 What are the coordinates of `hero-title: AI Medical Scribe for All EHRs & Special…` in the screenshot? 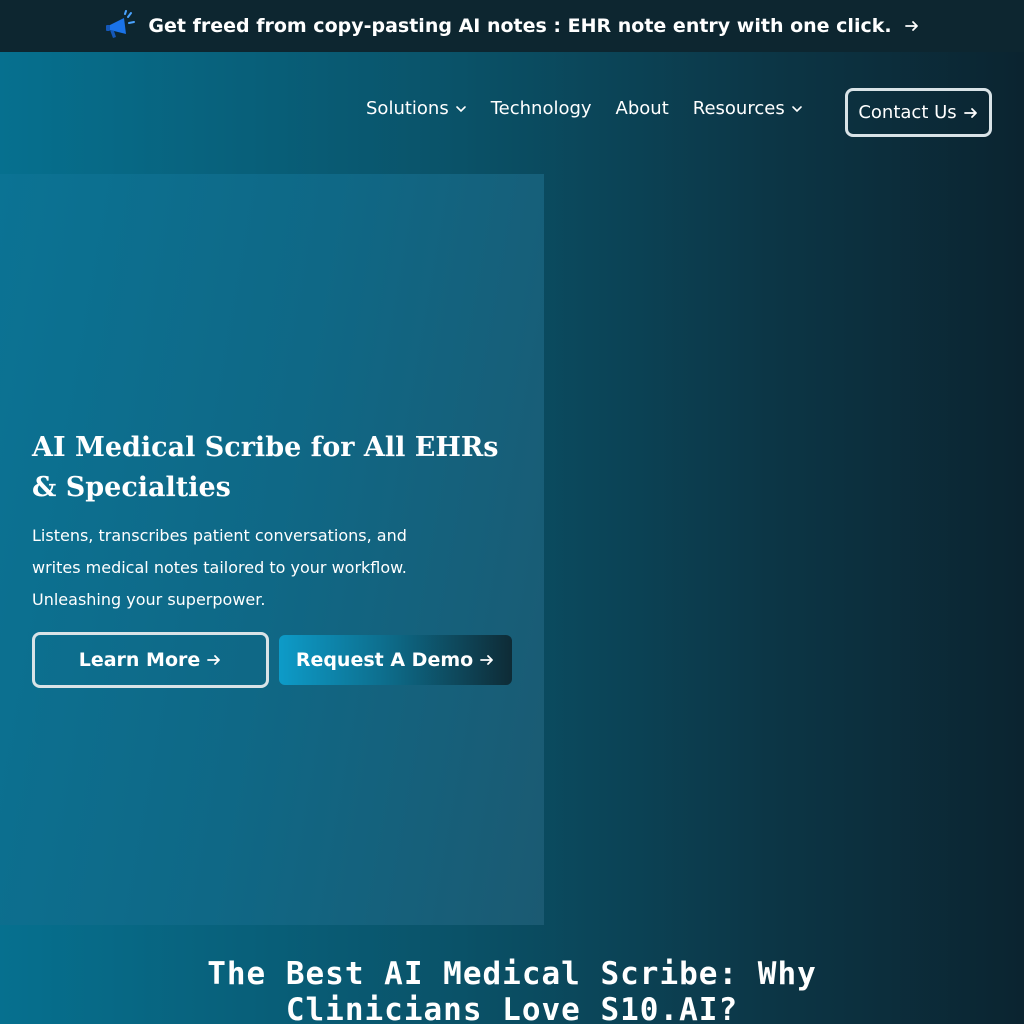 It's located at (265, 467).